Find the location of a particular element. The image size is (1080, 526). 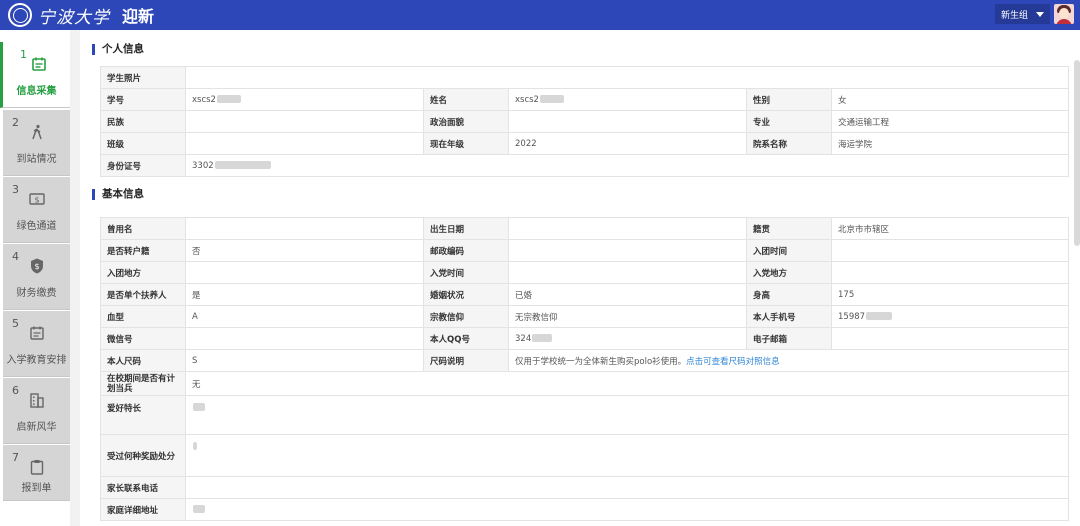

step-number: 7 is located at coordinates (15, 457).